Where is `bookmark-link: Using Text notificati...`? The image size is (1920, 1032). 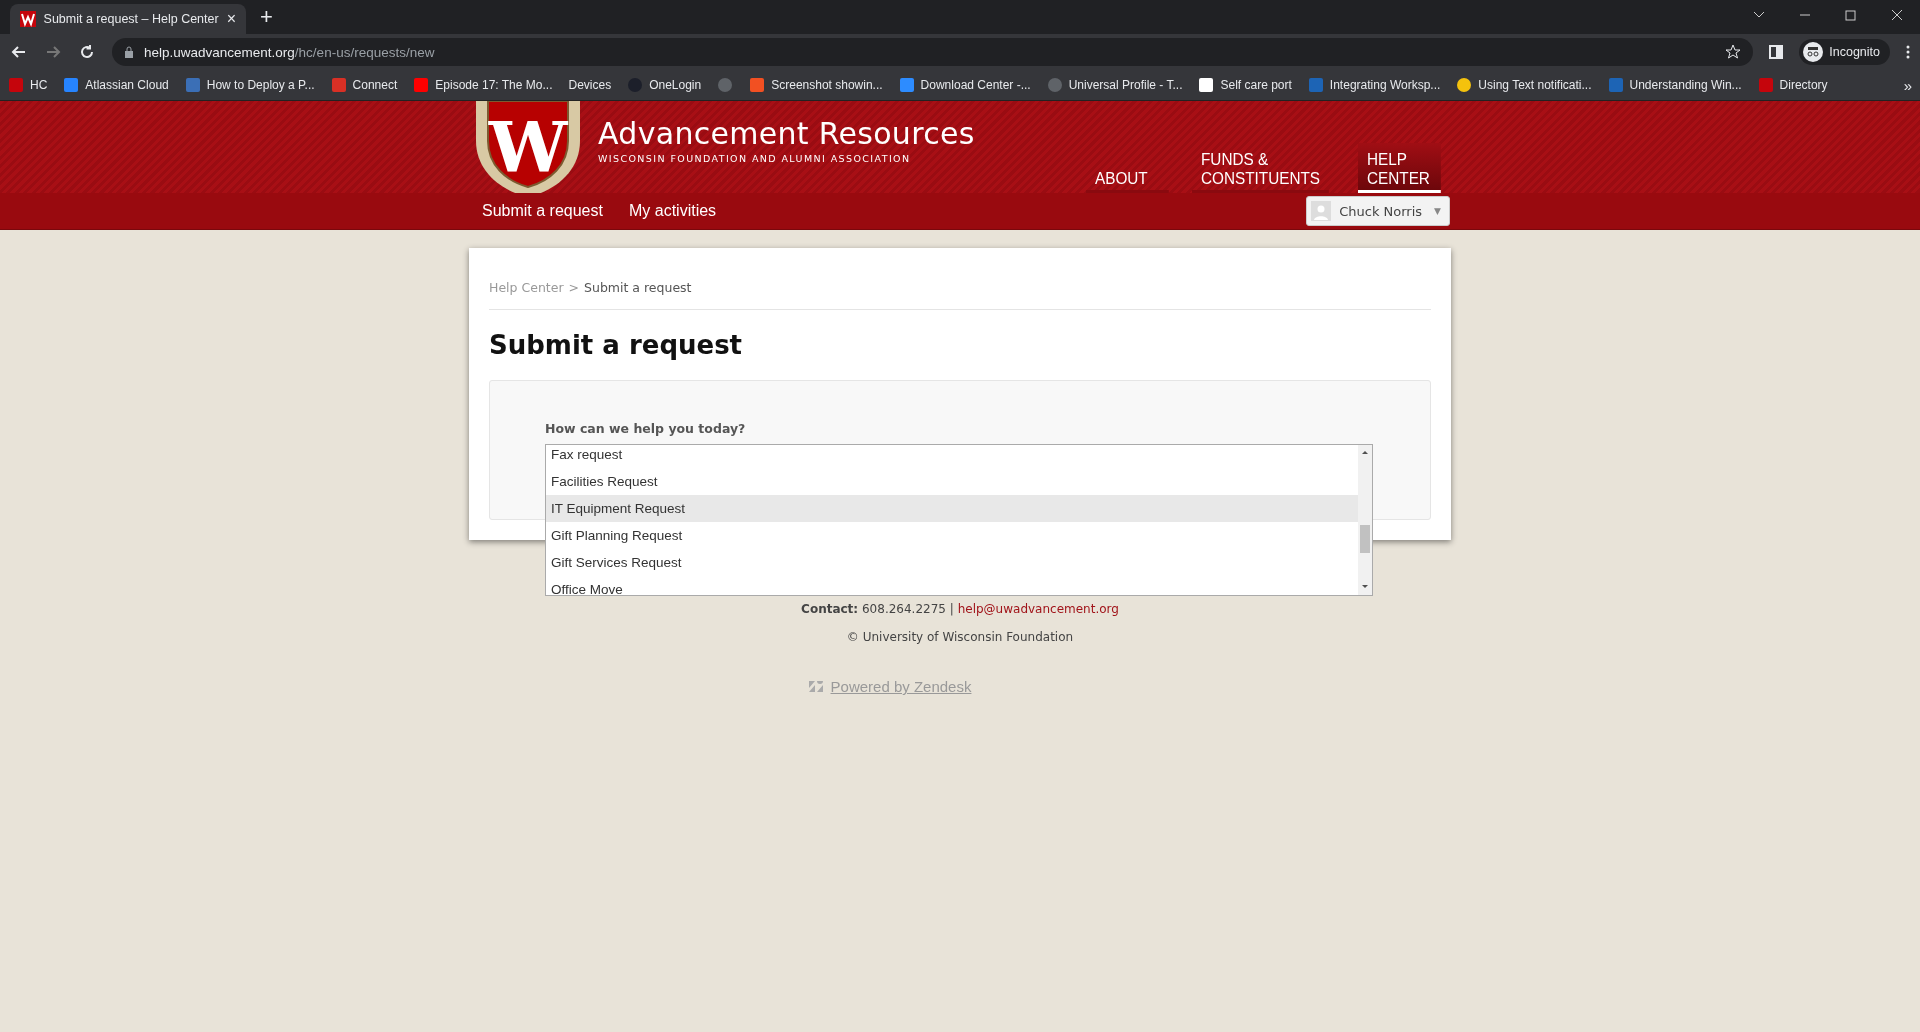
bookmark-link: Using Text notificati... is located at coordinates (1524, 85).